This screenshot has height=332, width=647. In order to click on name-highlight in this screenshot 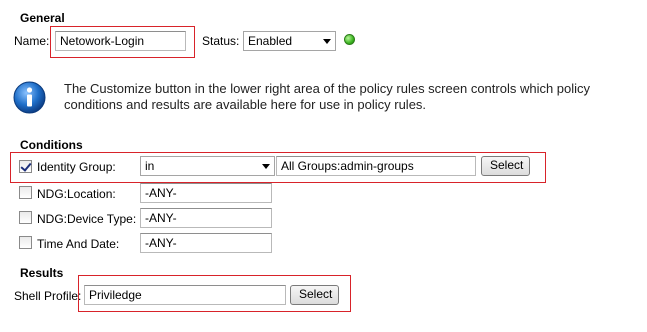, I will do `click(122, 42)`.